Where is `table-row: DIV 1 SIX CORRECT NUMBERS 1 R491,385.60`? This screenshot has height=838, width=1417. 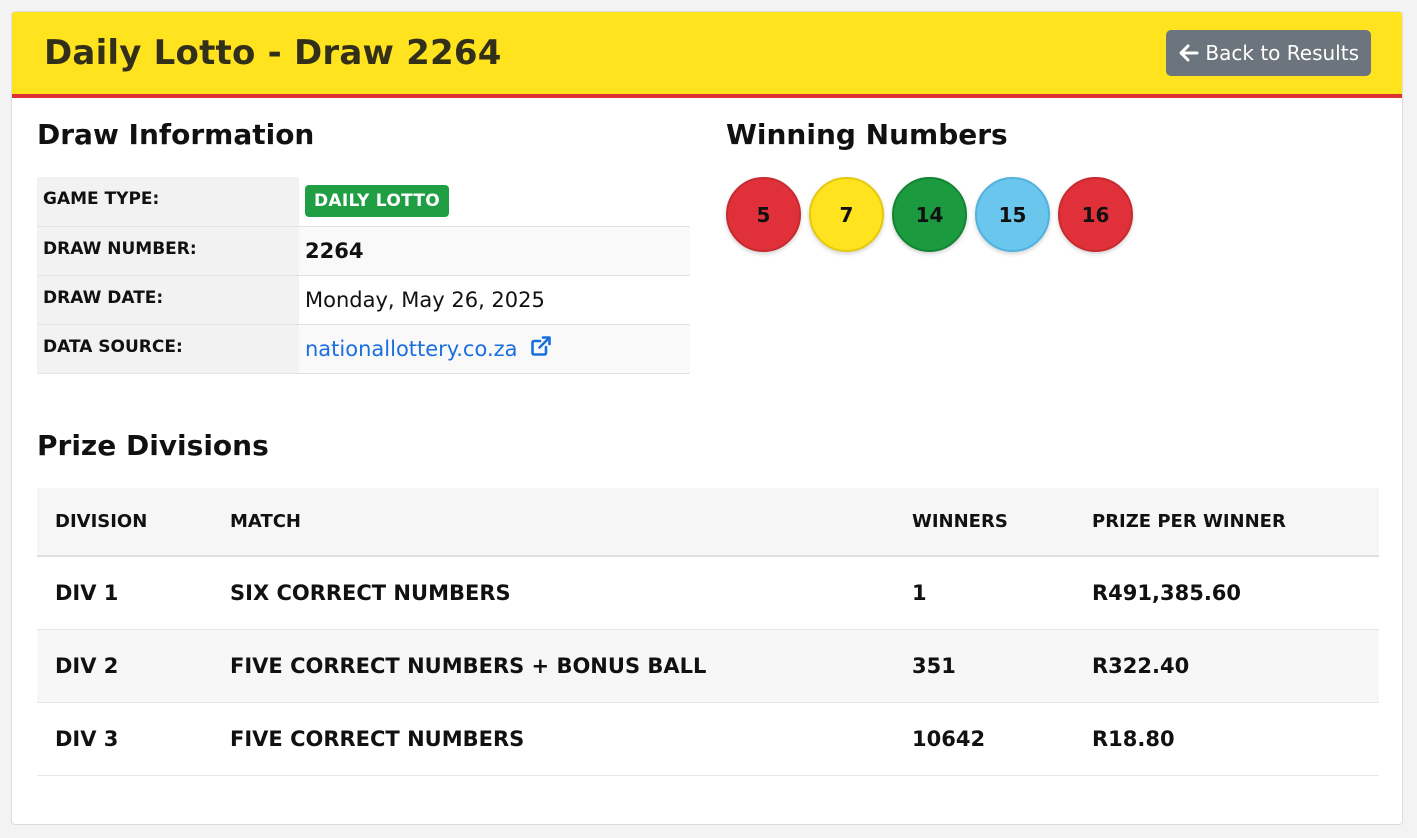
table-row: DIV 1 SIX CORRECT NUMBERS 1 R491,385.60 is located at coordinates (708, 592).